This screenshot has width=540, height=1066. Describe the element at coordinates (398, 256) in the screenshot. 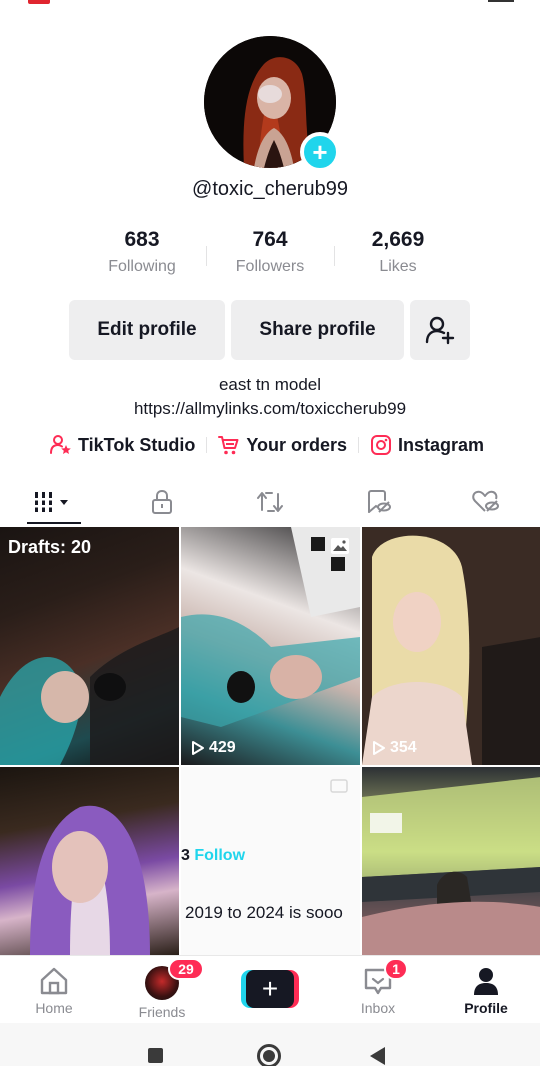

I see `stat-likes: 2,669 Likes` at that location.